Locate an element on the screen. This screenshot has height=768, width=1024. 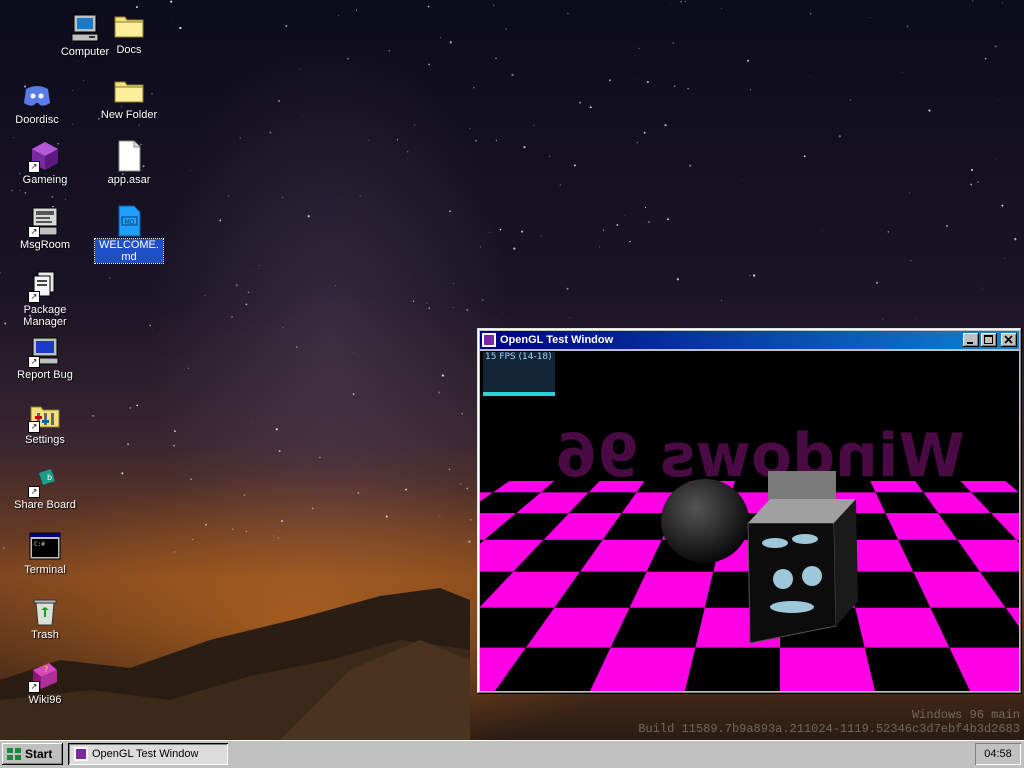
floor-tile is located at coordinates (732, 669).